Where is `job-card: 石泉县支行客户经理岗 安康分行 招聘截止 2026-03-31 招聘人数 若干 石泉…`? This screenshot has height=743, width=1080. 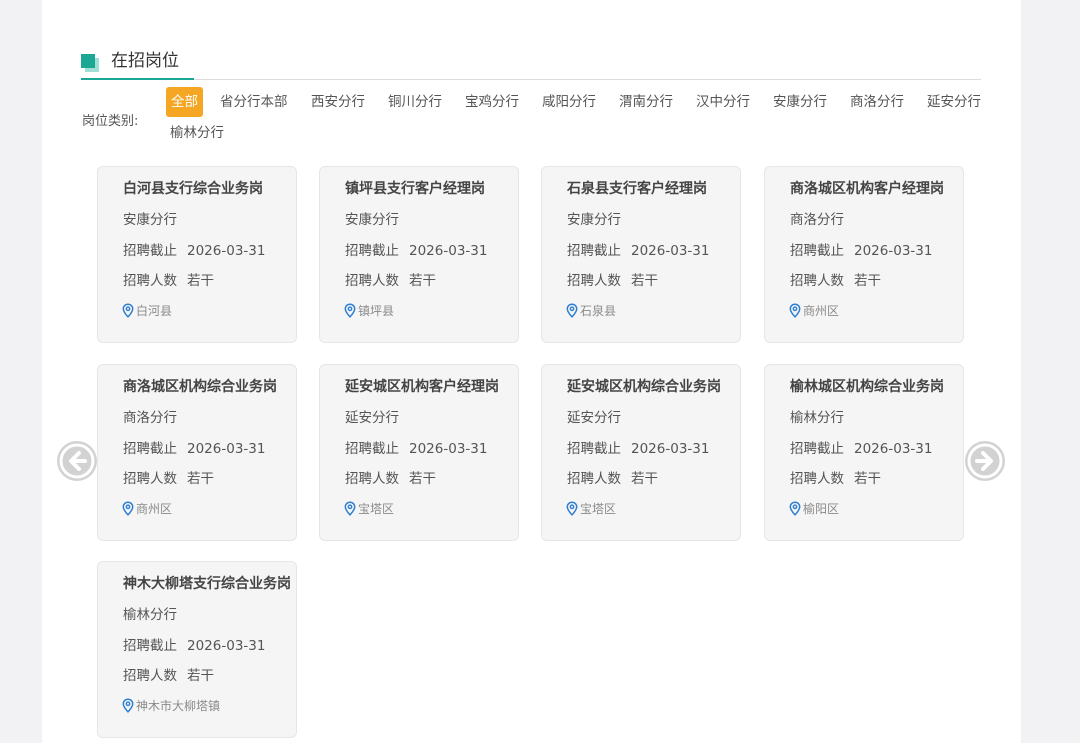
job-card: 石泉县支行客户经理岗 安康分行 招聘截止 2026-03-31 招聘人数 若干 石泉… is located at coordinates (641, 254).